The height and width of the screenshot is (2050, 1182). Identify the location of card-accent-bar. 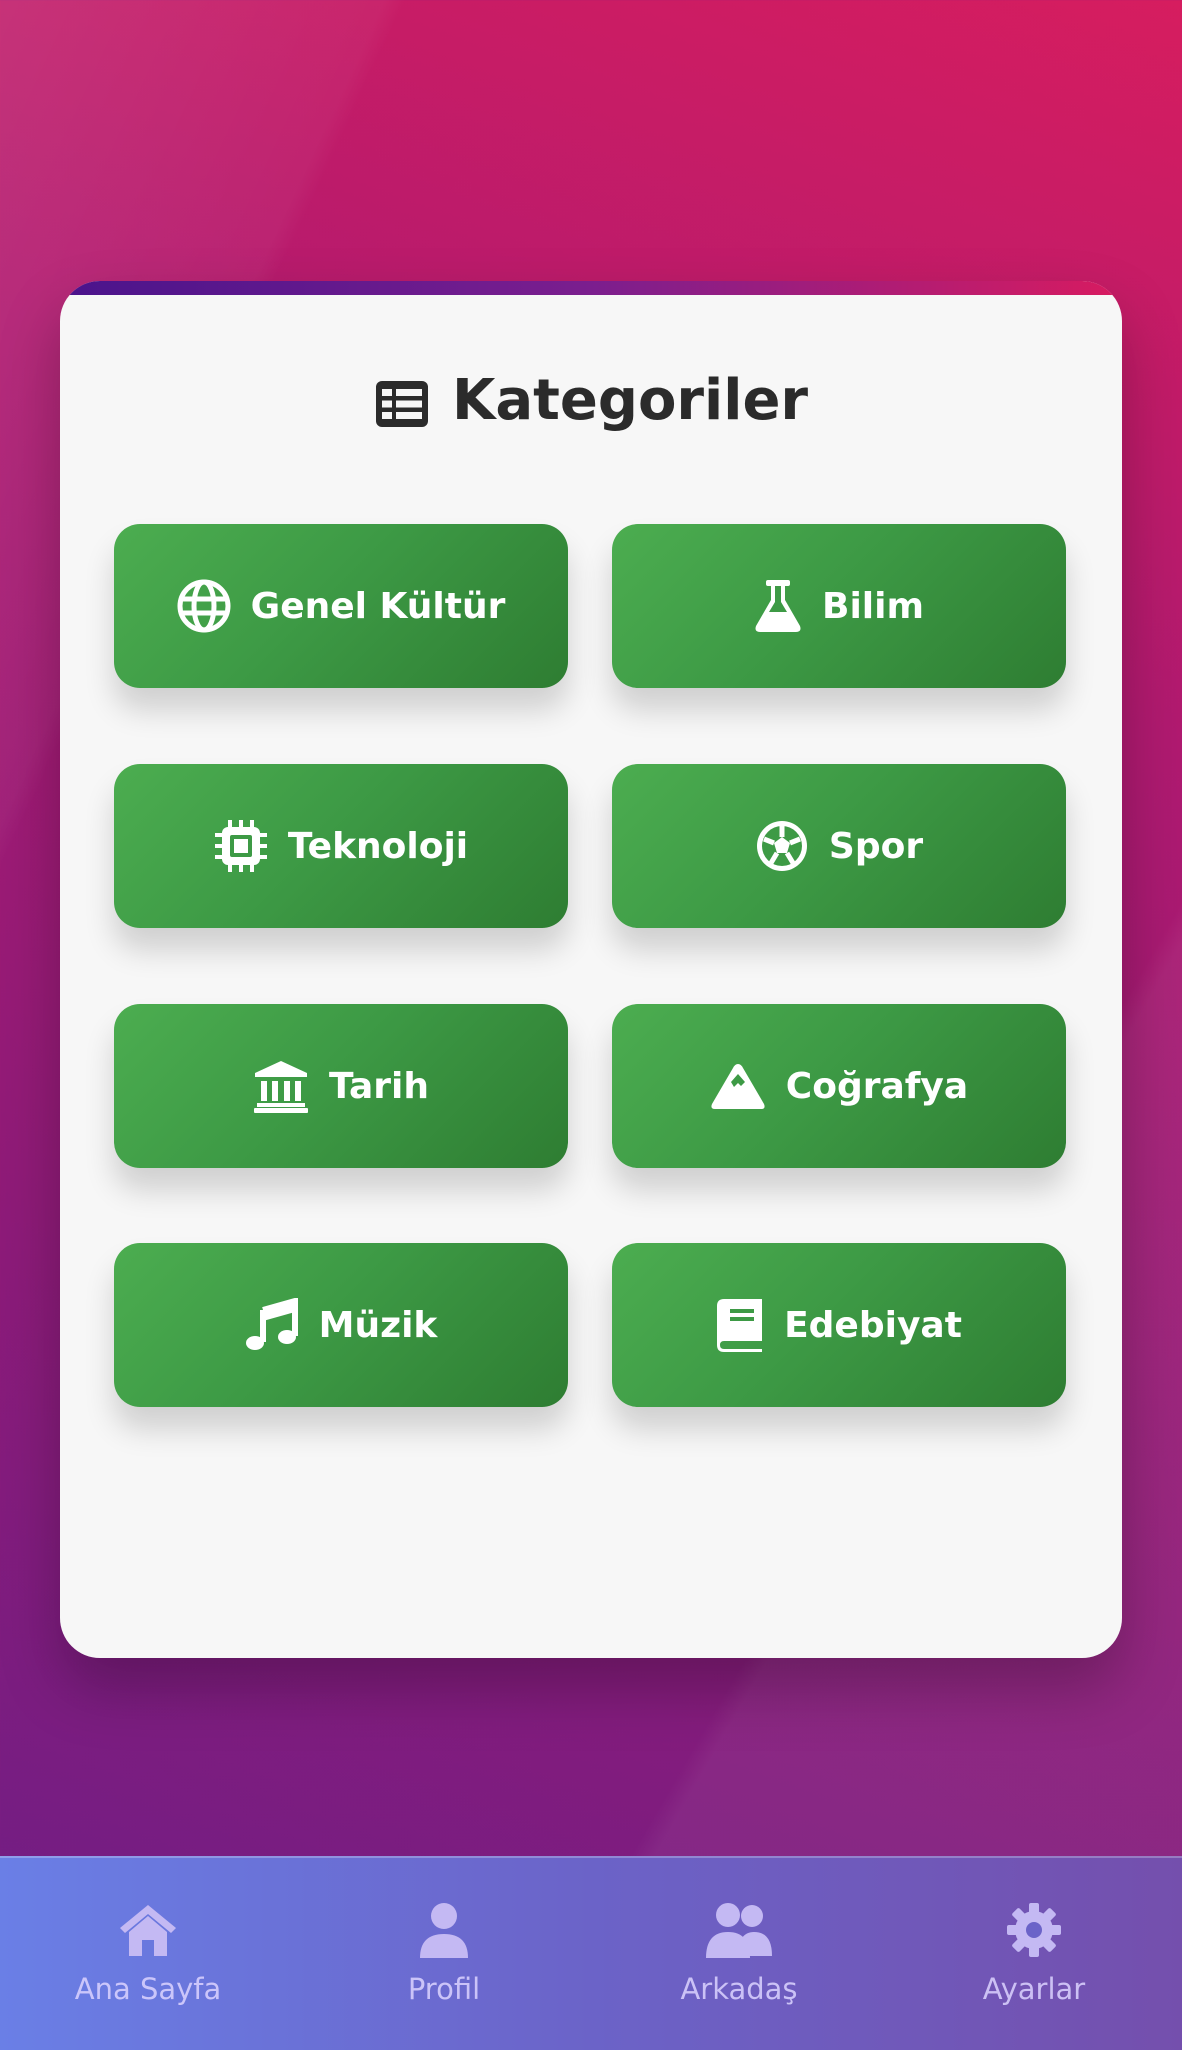
(591, 288).